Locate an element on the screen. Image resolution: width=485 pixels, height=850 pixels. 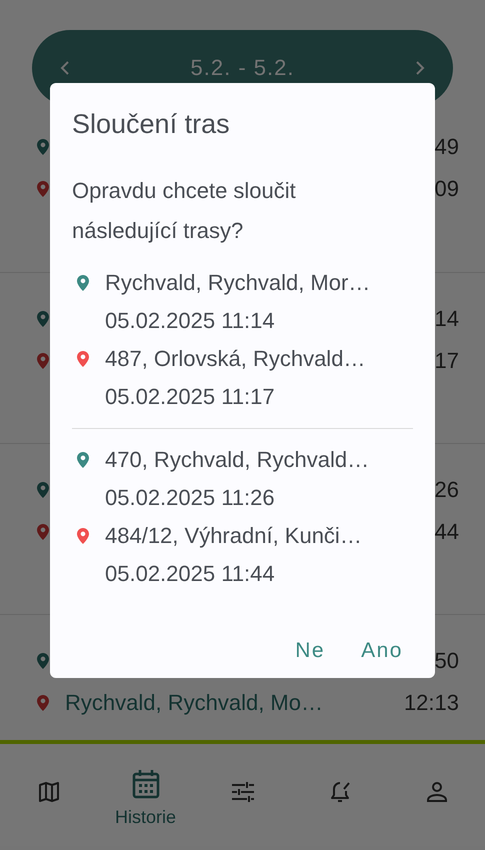
previous-icon is located at coordinates (65, 68).